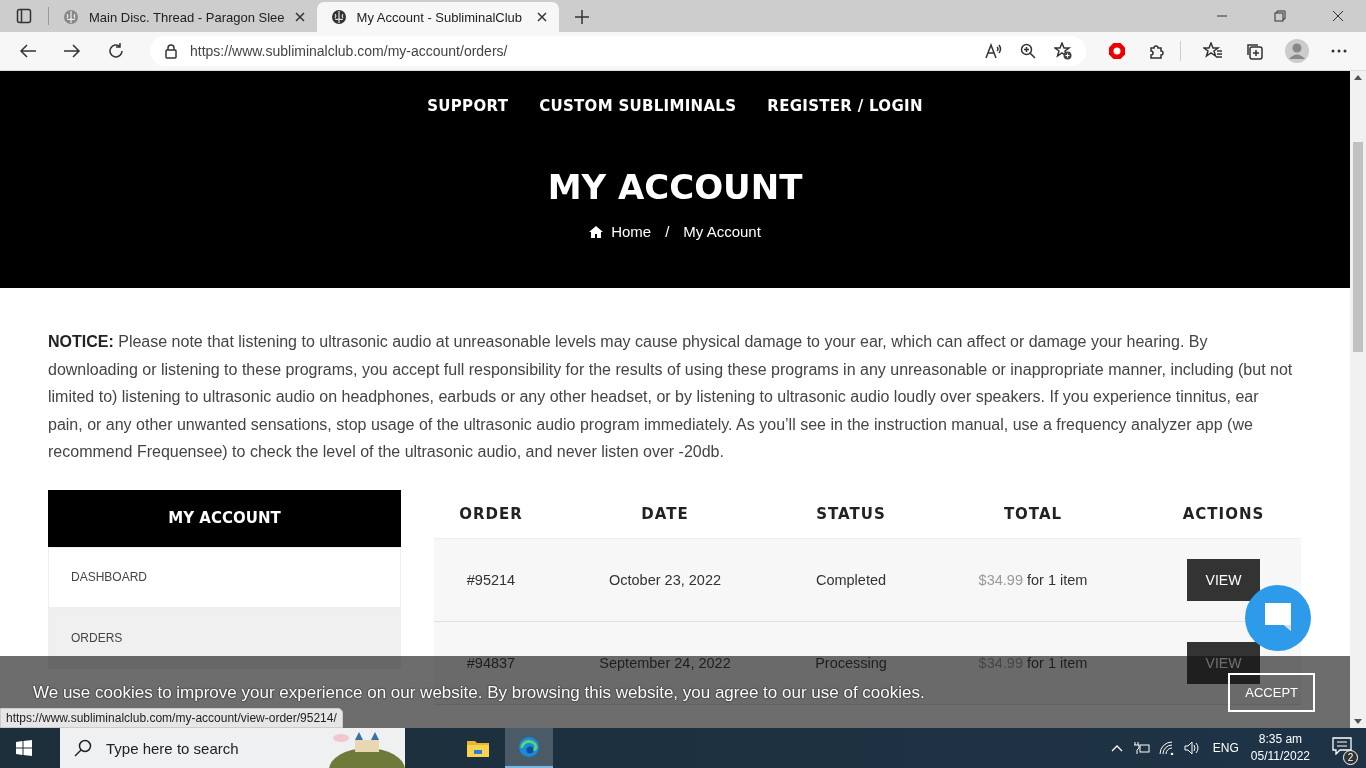 Image resolution: width=1366 pixels, height=768 pixels. I want to click on edge-logo-icon, so click(529, 747).